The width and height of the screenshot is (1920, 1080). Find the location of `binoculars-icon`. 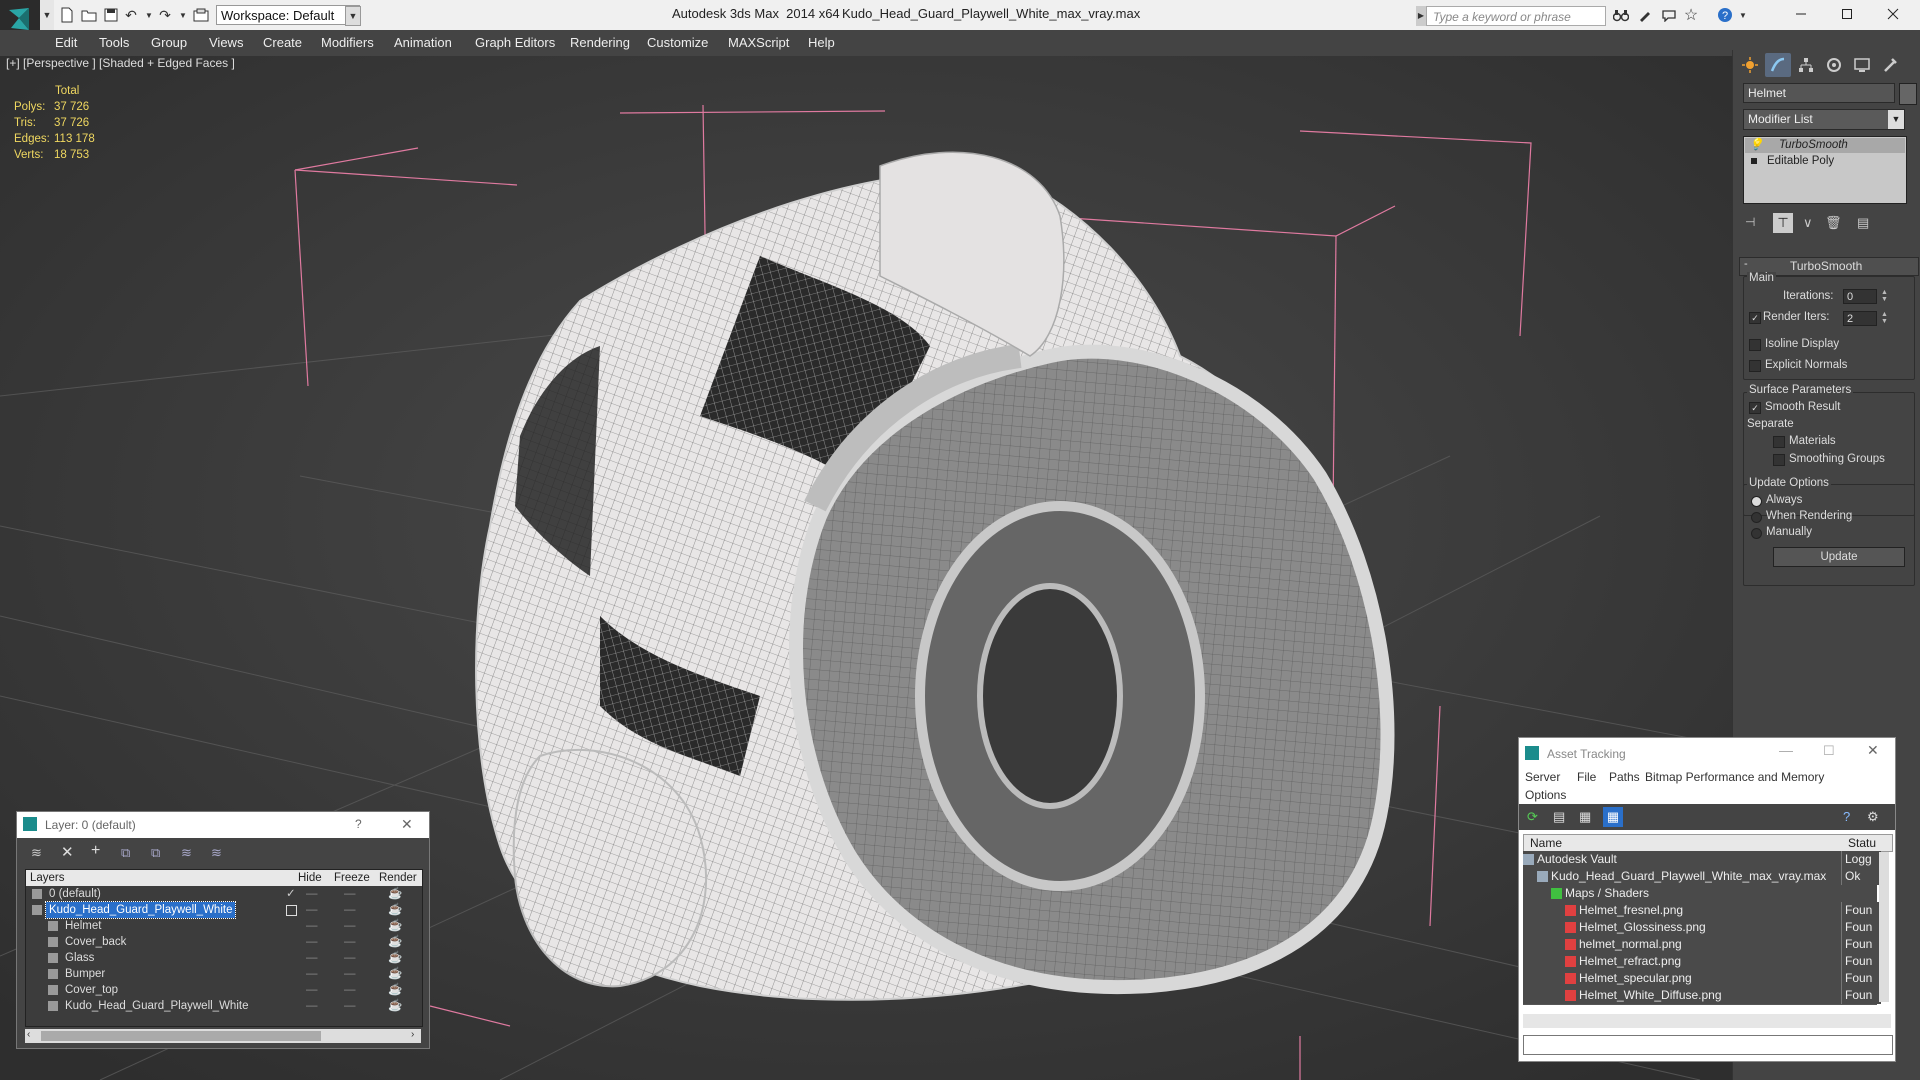

binoculars-icon is located at coordinates (1621, 15).